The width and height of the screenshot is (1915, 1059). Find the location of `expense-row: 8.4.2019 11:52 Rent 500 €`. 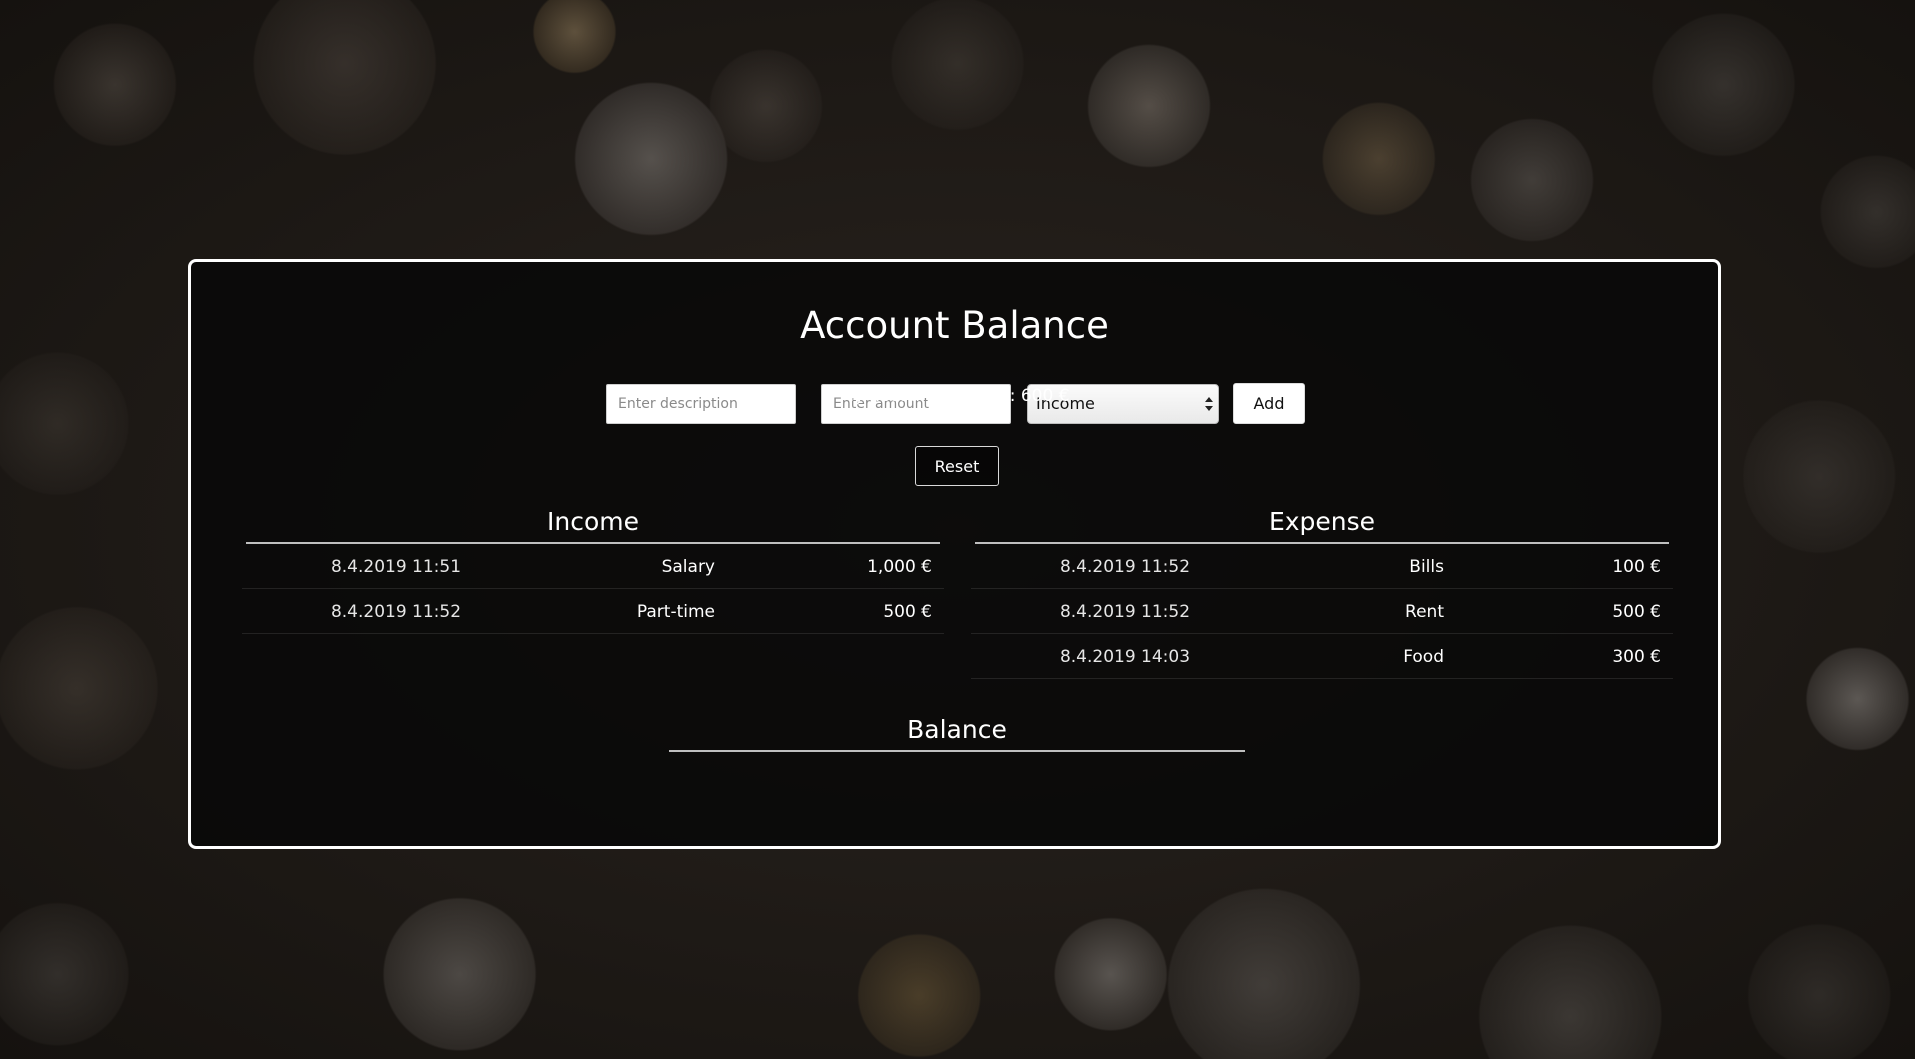

expense-row: 8.4.2019 11:52 Rent 500 € is located at coordinates (1322, 611).